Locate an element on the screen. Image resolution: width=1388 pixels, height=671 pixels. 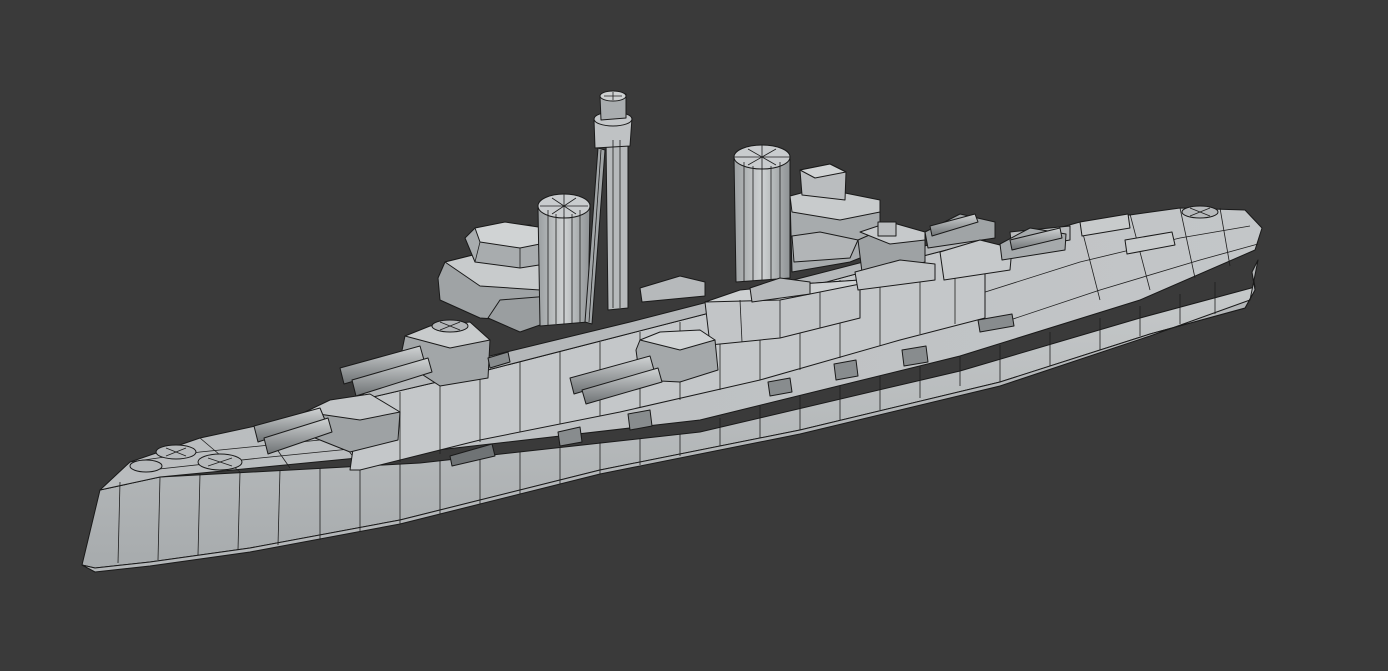
aft-superstructure is located at coordinates (857, 218).